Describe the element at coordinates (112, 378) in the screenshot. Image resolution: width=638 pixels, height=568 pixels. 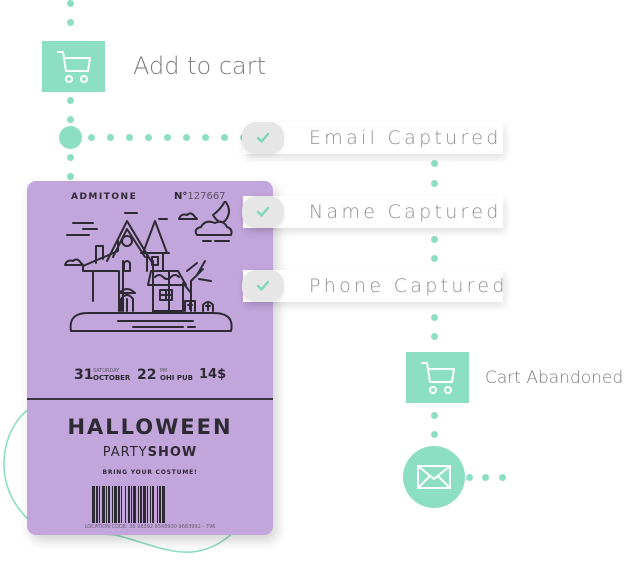
I see `ticket-month: OCTOBER` at that location.